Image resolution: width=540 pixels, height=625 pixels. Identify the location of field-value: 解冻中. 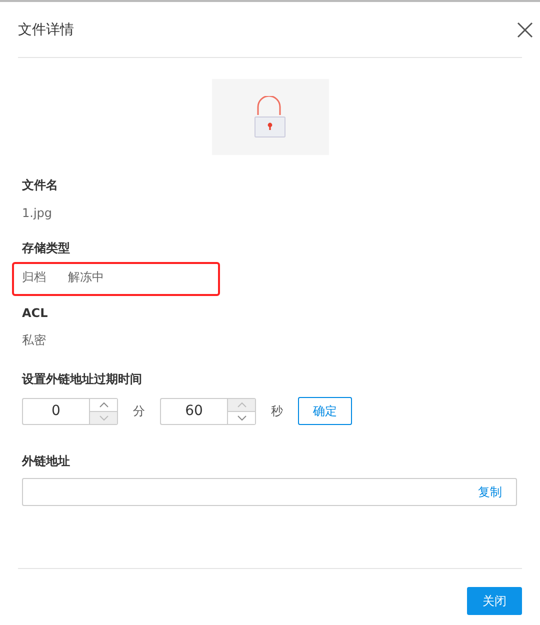
(86, 277).